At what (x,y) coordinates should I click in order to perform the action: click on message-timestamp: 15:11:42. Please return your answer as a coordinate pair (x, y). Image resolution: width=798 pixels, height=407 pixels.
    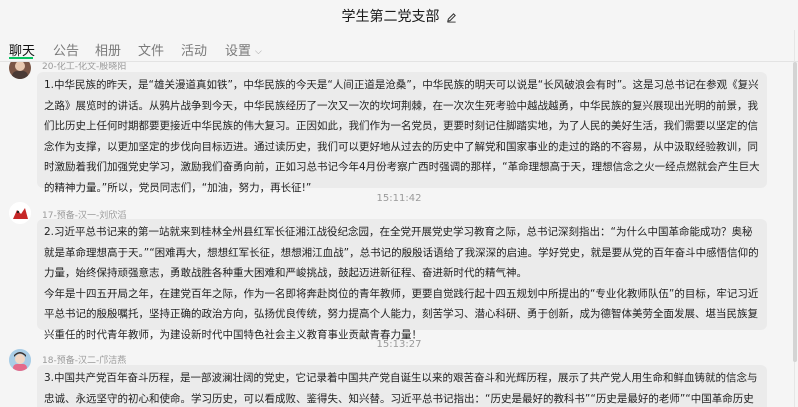
    Looking at the image, I should click on (399, 198).